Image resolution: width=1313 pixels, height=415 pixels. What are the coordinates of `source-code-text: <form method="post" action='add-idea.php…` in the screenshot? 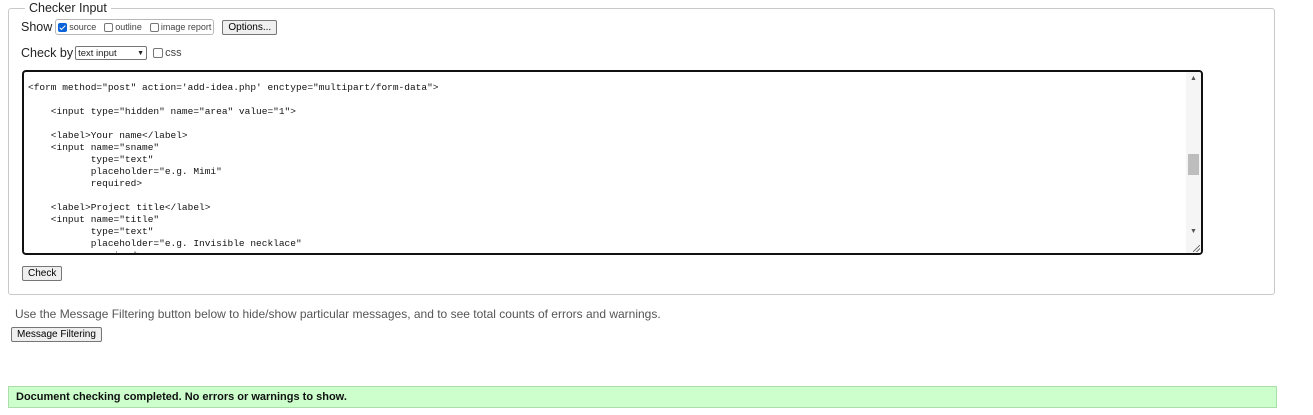 It's located at (233, 167).